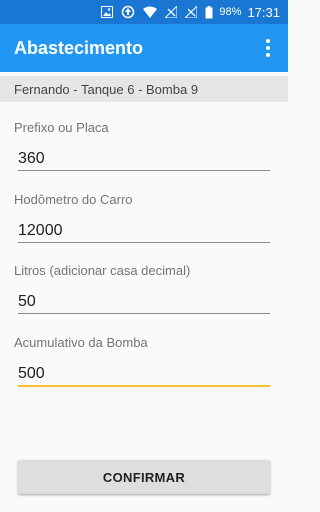  Describe the element at coordinates (81, 342) in the screenshot. I see `pump-accumulated-label: Acumulativo da Bomba` at that location.